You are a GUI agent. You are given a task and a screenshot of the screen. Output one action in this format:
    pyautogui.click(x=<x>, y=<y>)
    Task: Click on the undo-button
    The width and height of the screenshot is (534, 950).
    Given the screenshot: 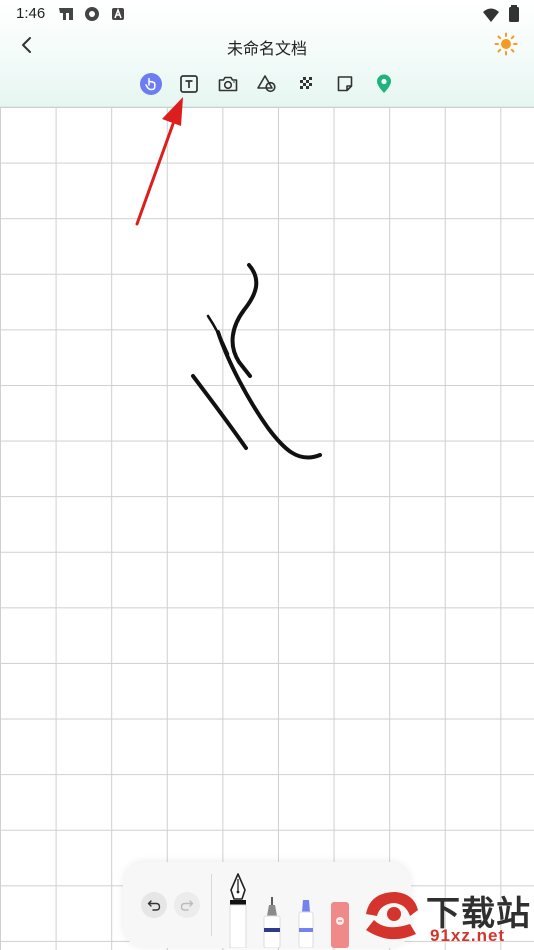 What is the action you would take?
    pyautogui.click(x=154, y=905)
    